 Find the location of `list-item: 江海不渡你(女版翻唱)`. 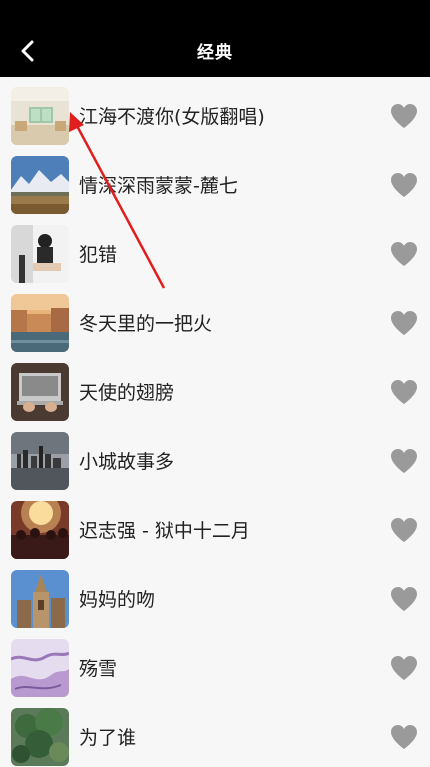

list-item: 江海不渡你(女版翻唱) is located at coordinates (215, 111).